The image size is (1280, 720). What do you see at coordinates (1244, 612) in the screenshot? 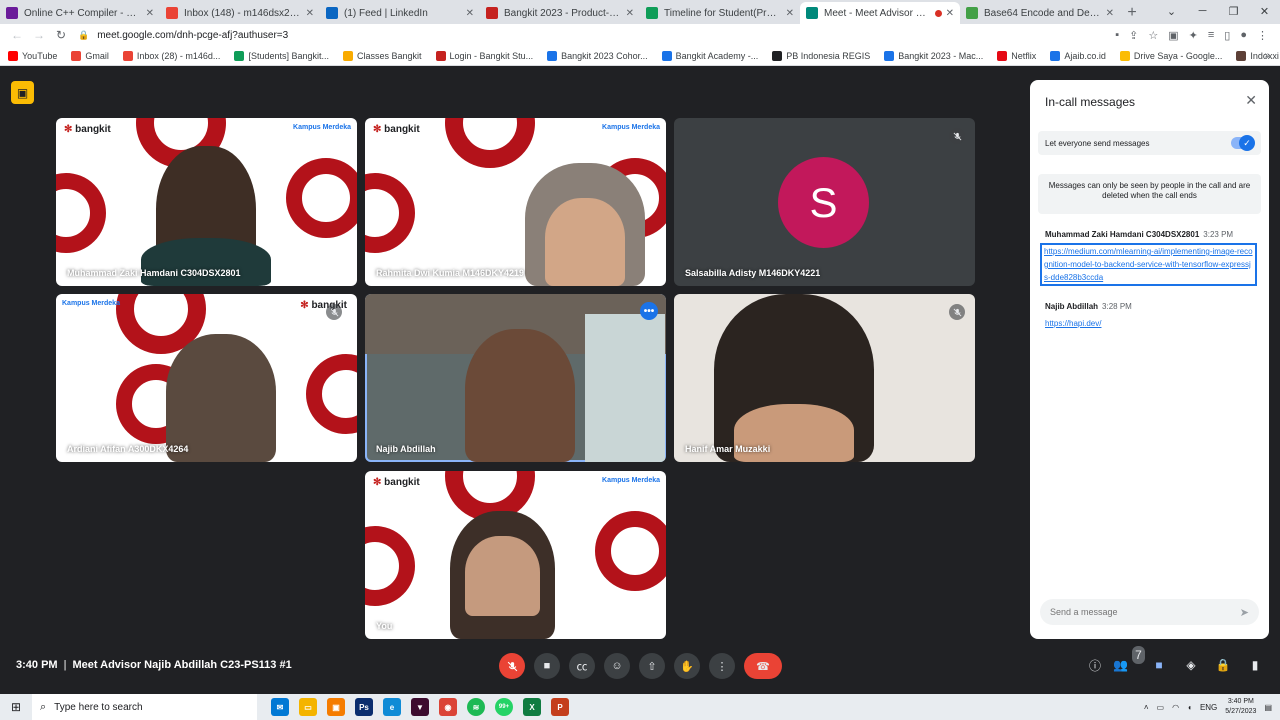
I see `send-icon: ➤` at bounding box center [1244, 612].